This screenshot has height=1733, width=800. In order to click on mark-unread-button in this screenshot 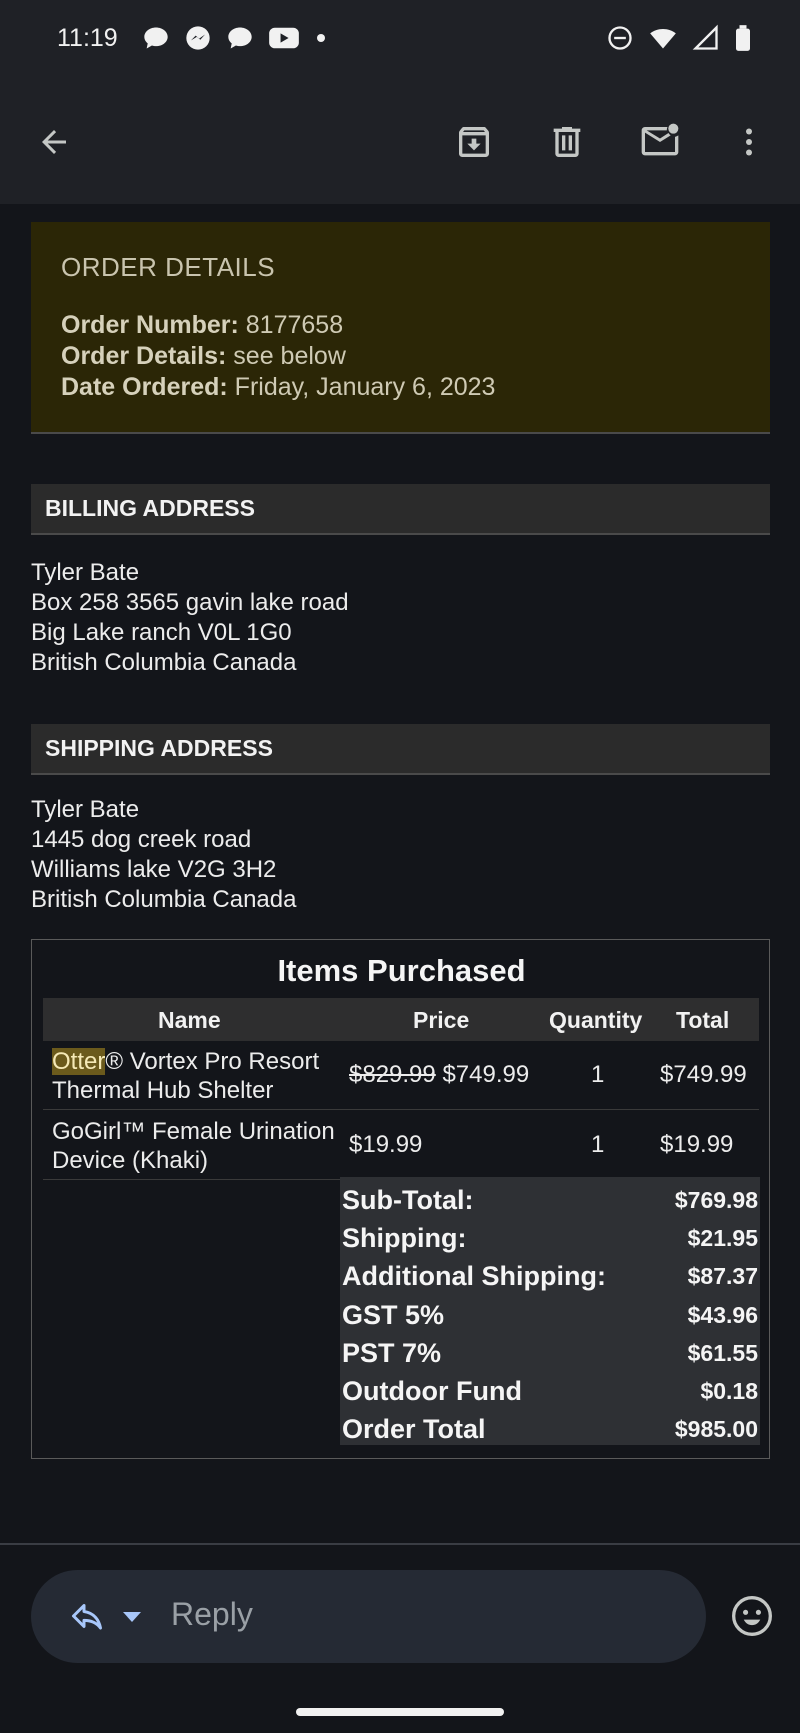, I will do `click(660, 142)`.